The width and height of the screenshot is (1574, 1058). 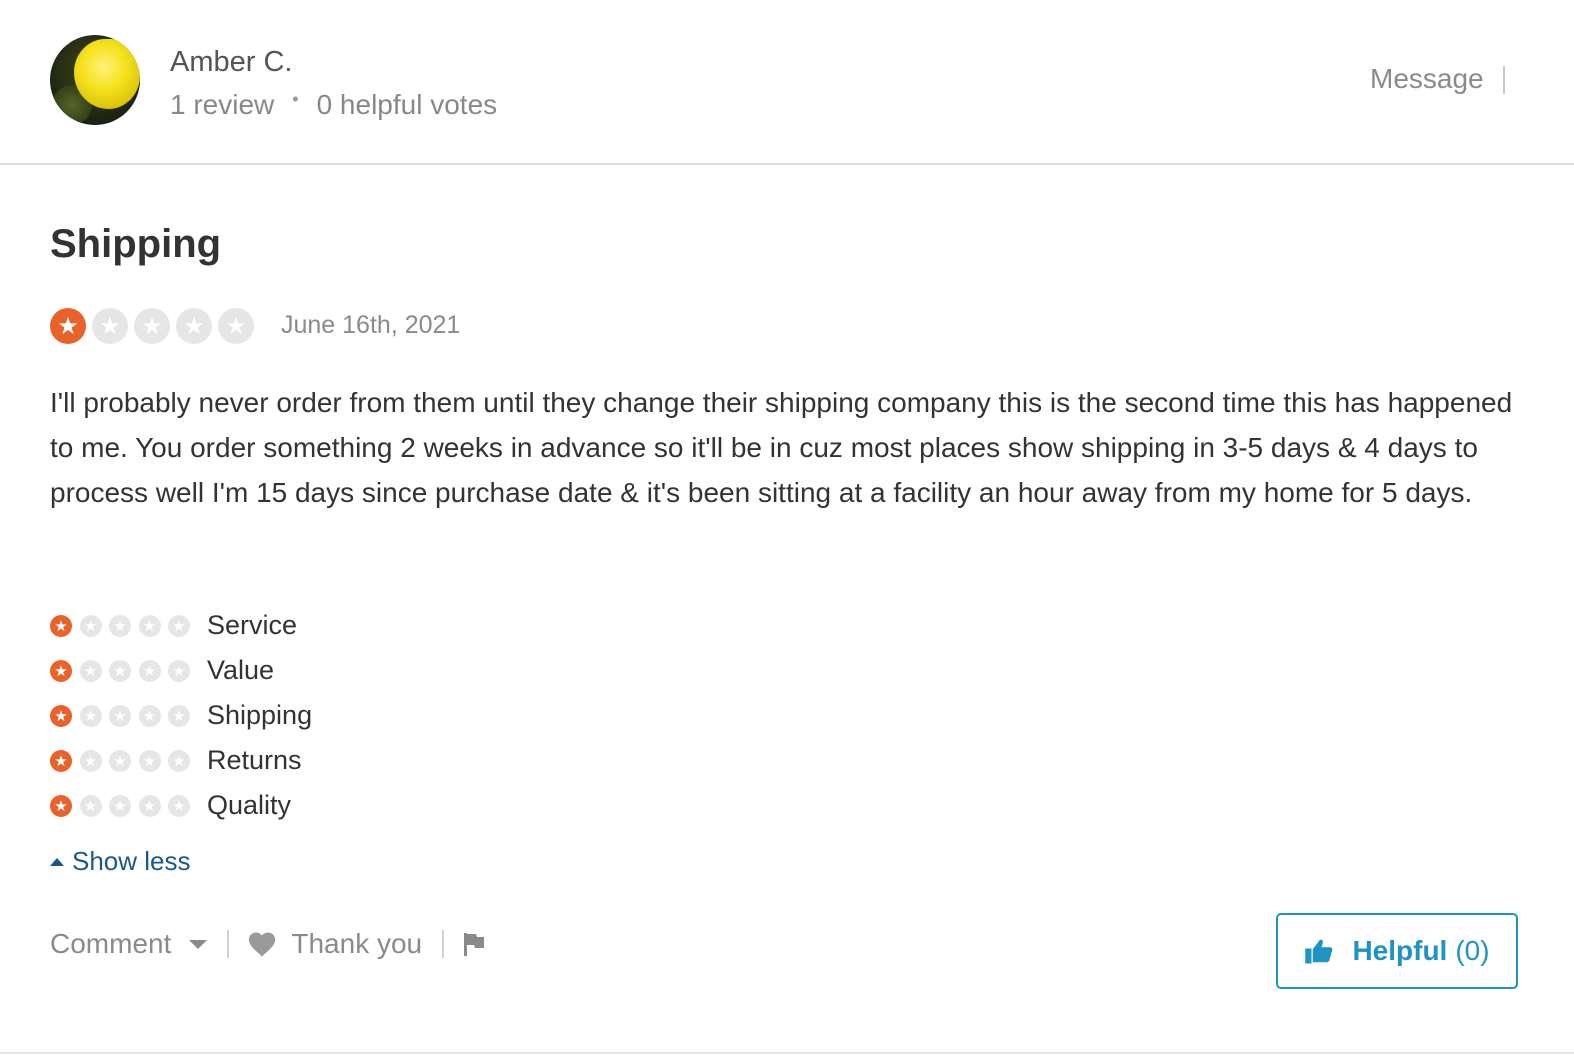 What do you see at coordinates (241, 670) in the screenshot?
I see `sub-rating-label: Value` at bounding box center [241, 670].